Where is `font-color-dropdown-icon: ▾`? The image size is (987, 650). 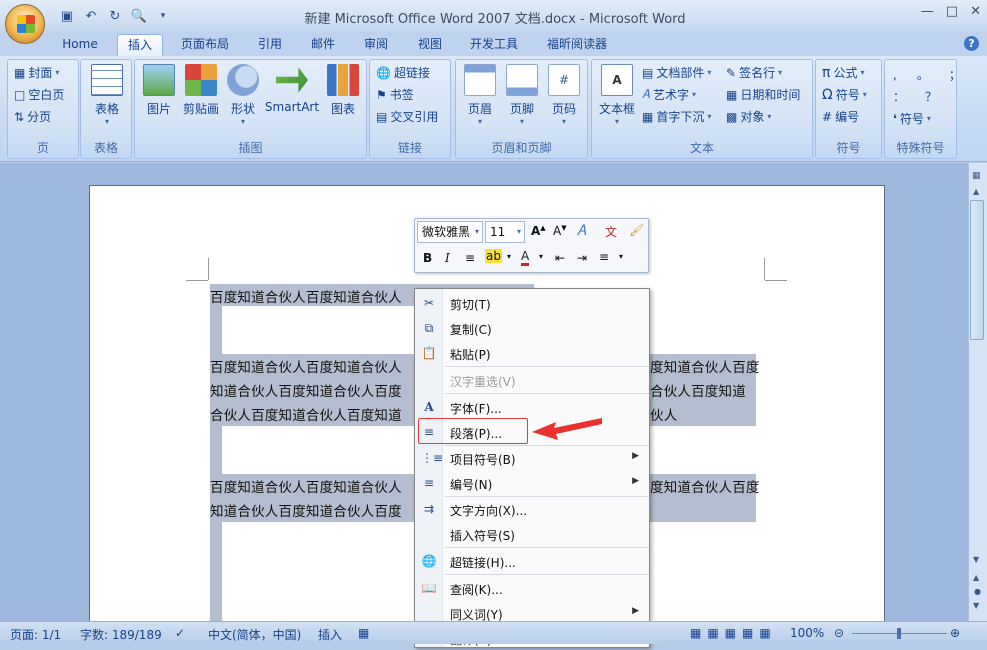 font-color-dropdown-icon: ▾ is located at coordinates (541, 256).